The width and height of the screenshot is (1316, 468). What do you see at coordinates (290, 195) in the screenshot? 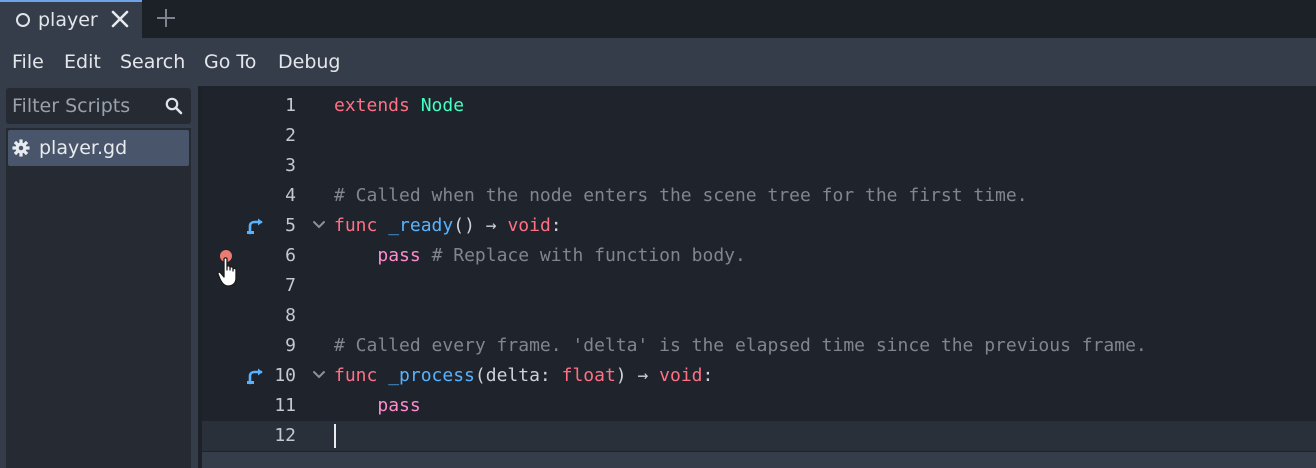
I see `line-number: 4` at bounding box center [290, 195].